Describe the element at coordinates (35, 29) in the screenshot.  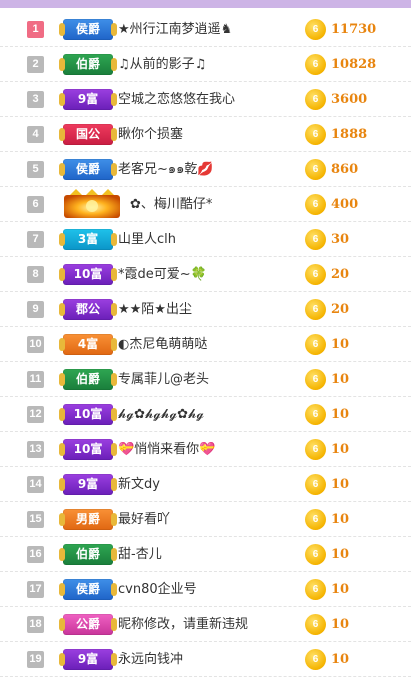
I see `rank-number: 1` at that location.